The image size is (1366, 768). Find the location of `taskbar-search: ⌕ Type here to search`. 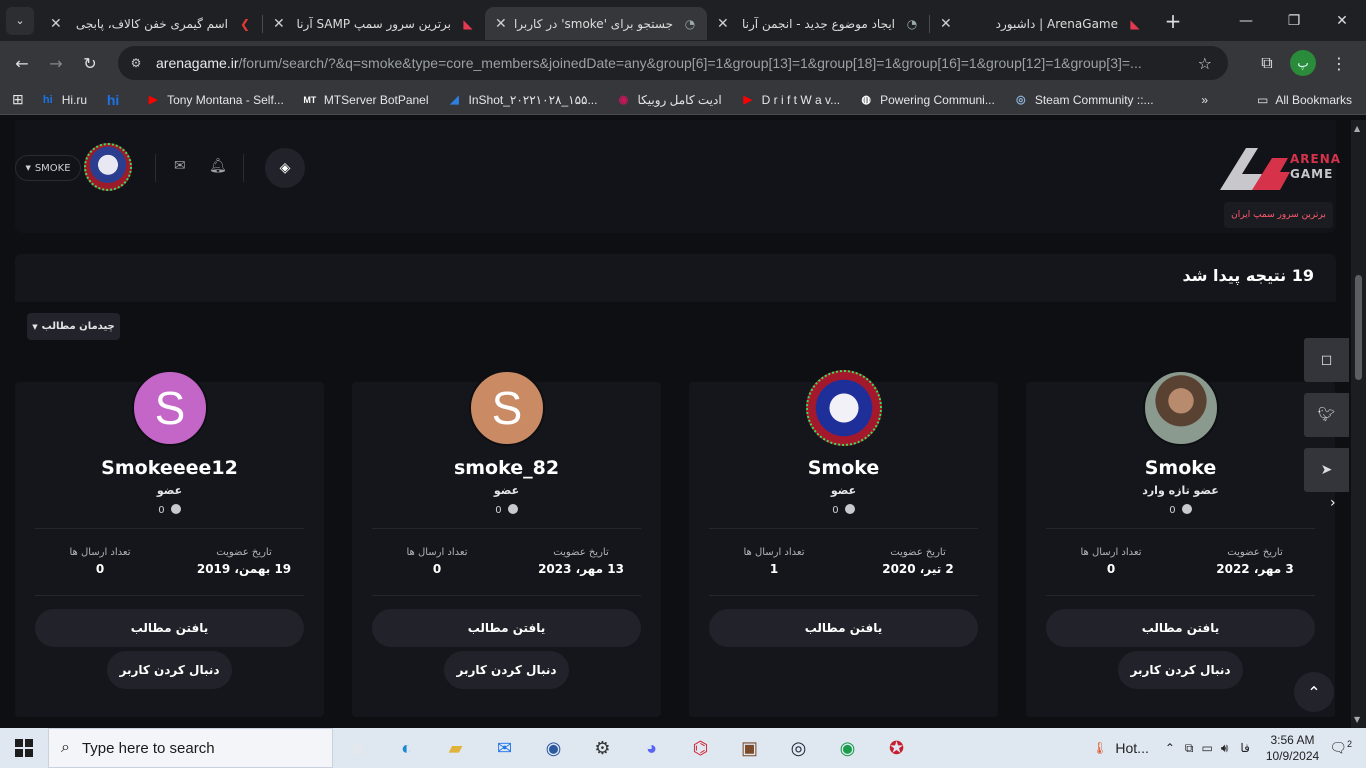

taskbar-search: ⌕ Type here to search is located at coordinates (190, 748).